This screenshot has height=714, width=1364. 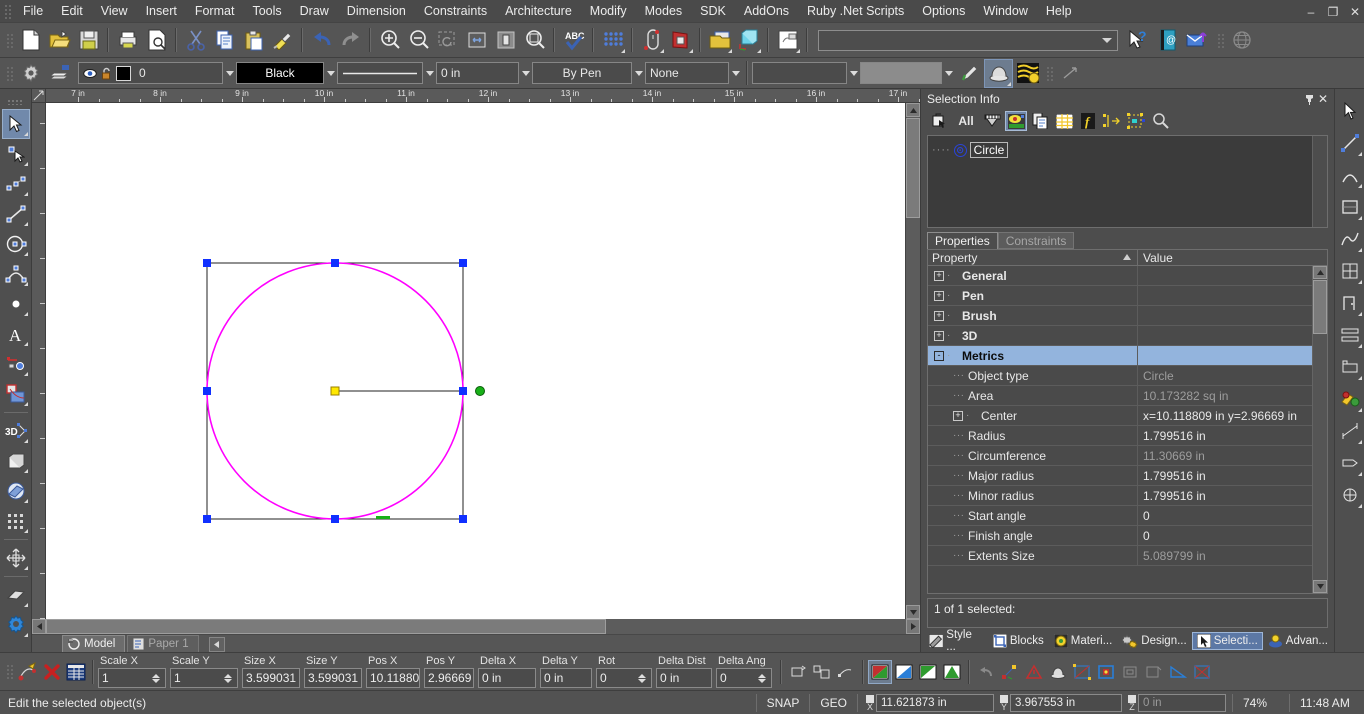 I want to click on filter-icon, so click(x=992, y=121).